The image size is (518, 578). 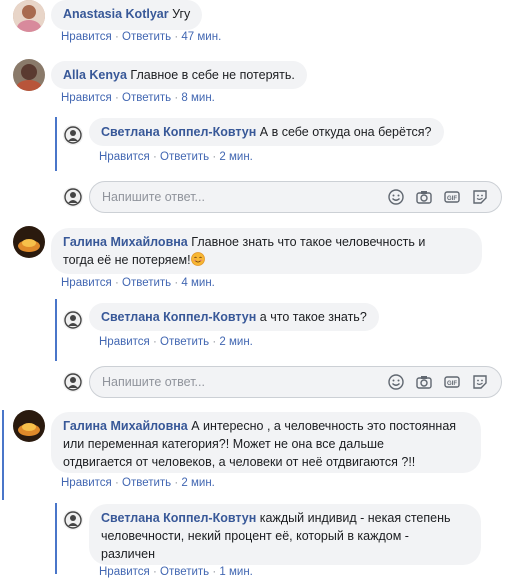 What do you see at coordinates (355, 518) in the screenshot?
I see `comment-text: каждый индивид - некая степень` at bounding box center [355, 518].